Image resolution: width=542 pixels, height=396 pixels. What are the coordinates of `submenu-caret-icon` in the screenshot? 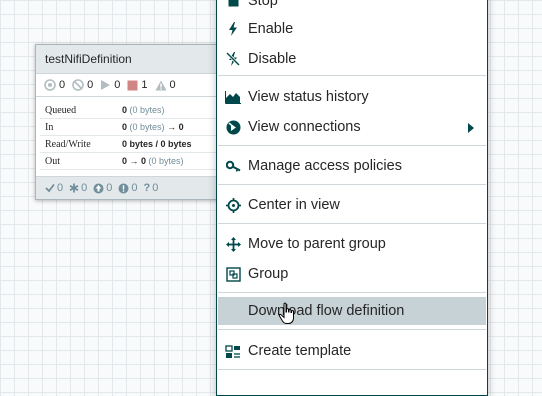 It's located at (471, 128).